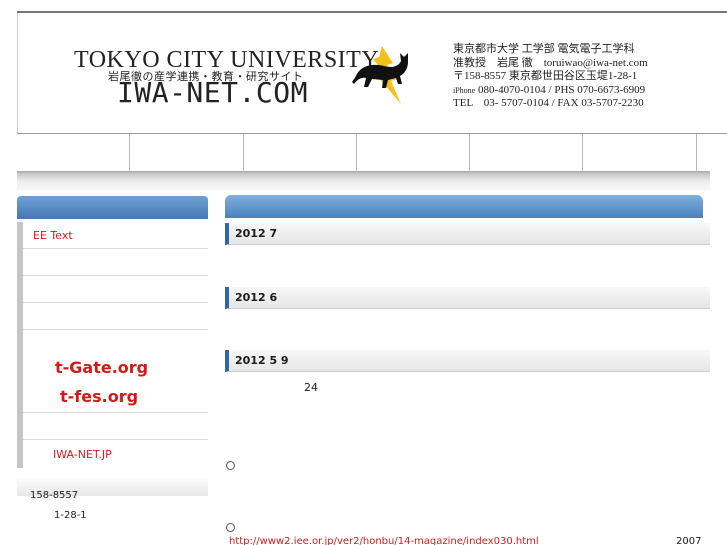  What do you see at coordinates (464, 90) in the screenshot?
I see `iphone-label: iPhone` at bounding box center [464, 90].